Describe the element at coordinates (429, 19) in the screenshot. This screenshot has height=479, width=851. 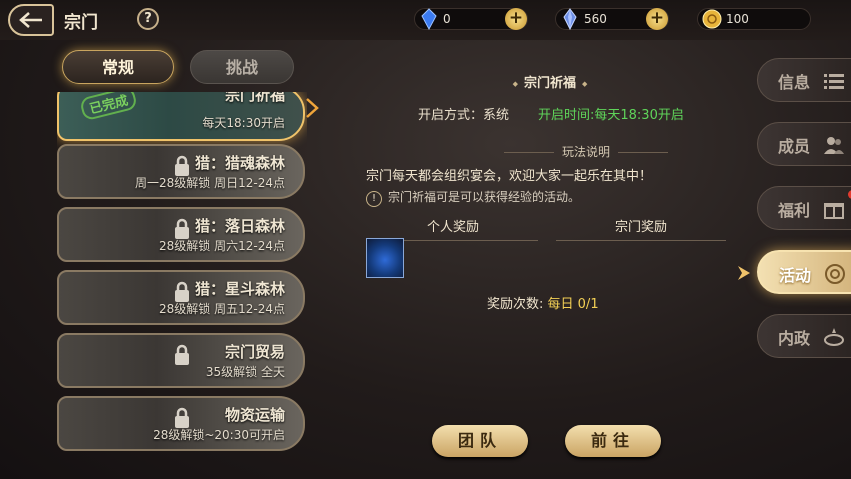
I see `blue-crystal-icon` at that location.